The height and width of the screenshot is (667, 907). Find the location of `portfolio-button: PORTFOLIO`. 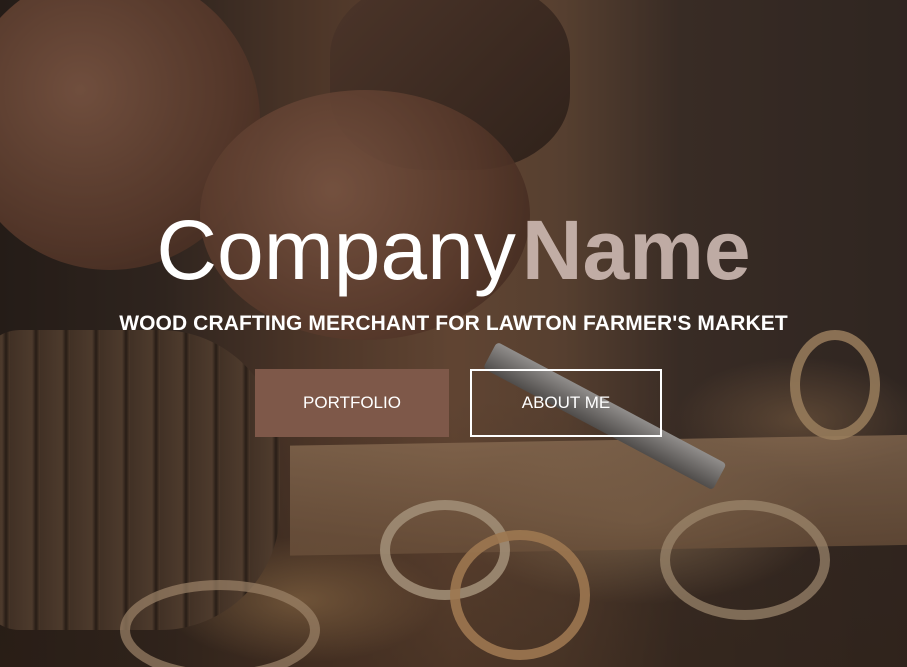

portfolio-button: PORTFOLIO is located at coordinates (352, 403).